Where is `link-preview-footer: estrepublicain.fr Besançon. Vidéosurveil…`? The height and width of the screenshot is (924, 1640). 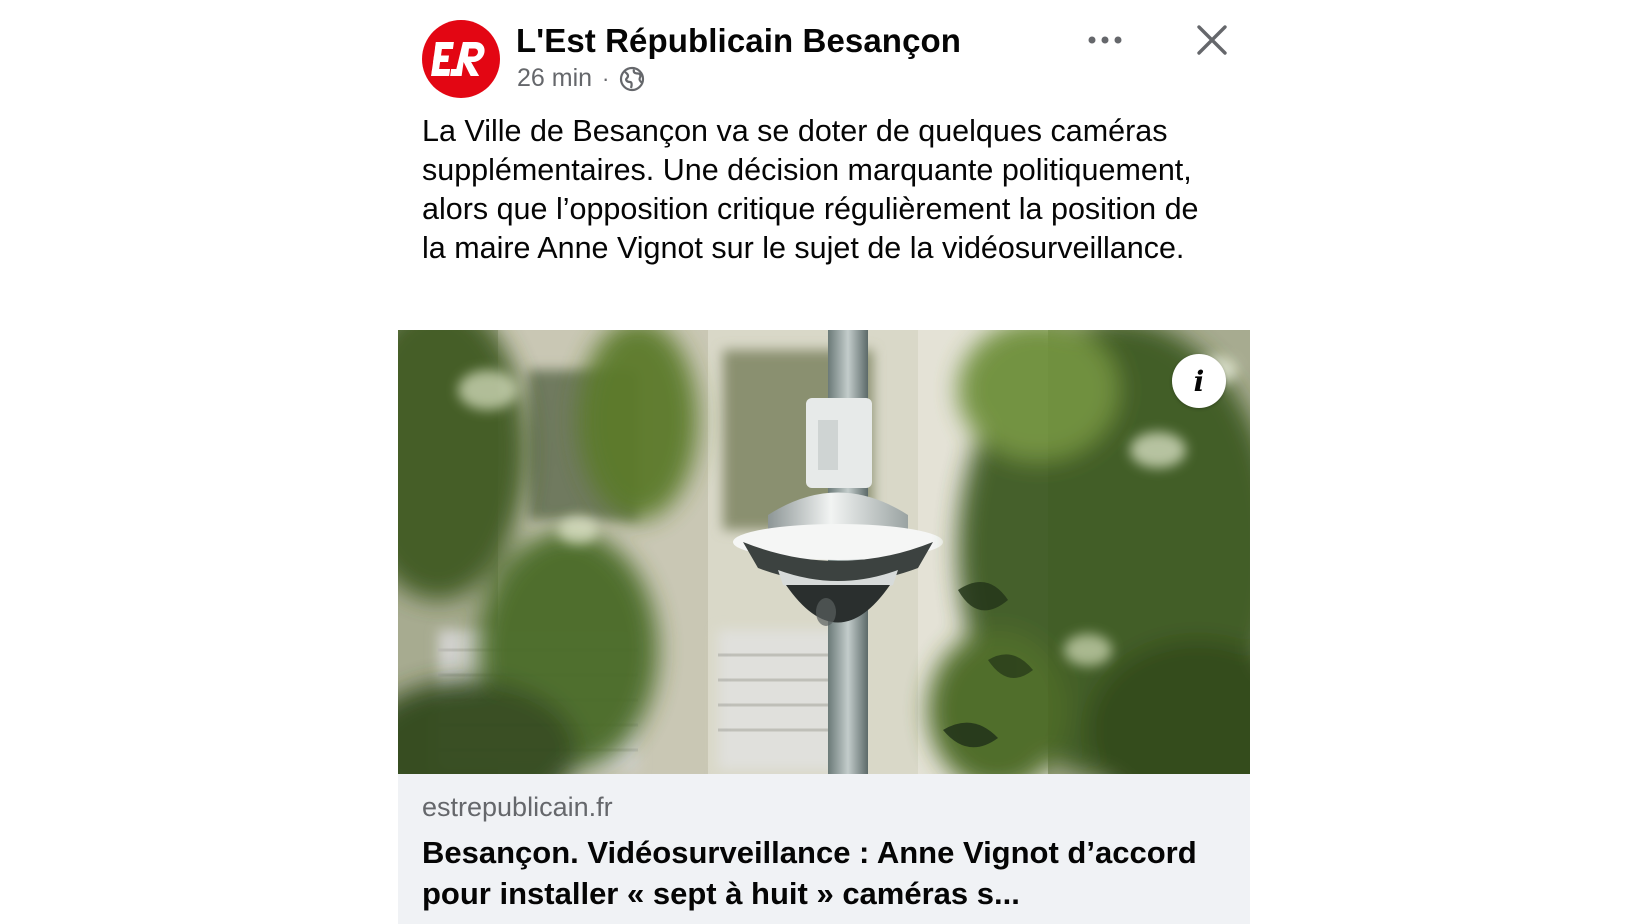 link-preview-footer: estrepublicain.fr Besançon. Vidéosurveil… is located at coordinates (824, 849).